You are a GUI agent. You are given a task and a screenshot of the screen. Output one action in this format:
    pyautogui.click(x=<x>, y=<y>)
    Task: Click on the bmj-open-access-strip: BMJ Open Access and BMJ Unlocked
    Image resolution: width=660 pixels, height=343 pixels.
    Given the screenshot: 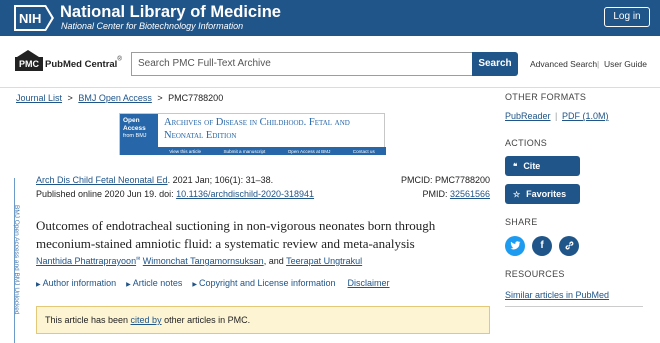 What is the action you would take?
    pyautogui.click(x=14, y=270)
    